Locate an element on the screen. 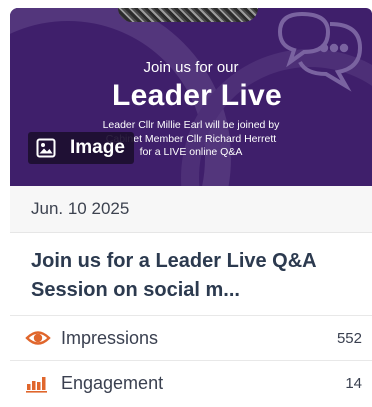 The height and width of the screenshot is (407, 372). metric-impressions: Impressions 552 is located at coordinates (191, 338).